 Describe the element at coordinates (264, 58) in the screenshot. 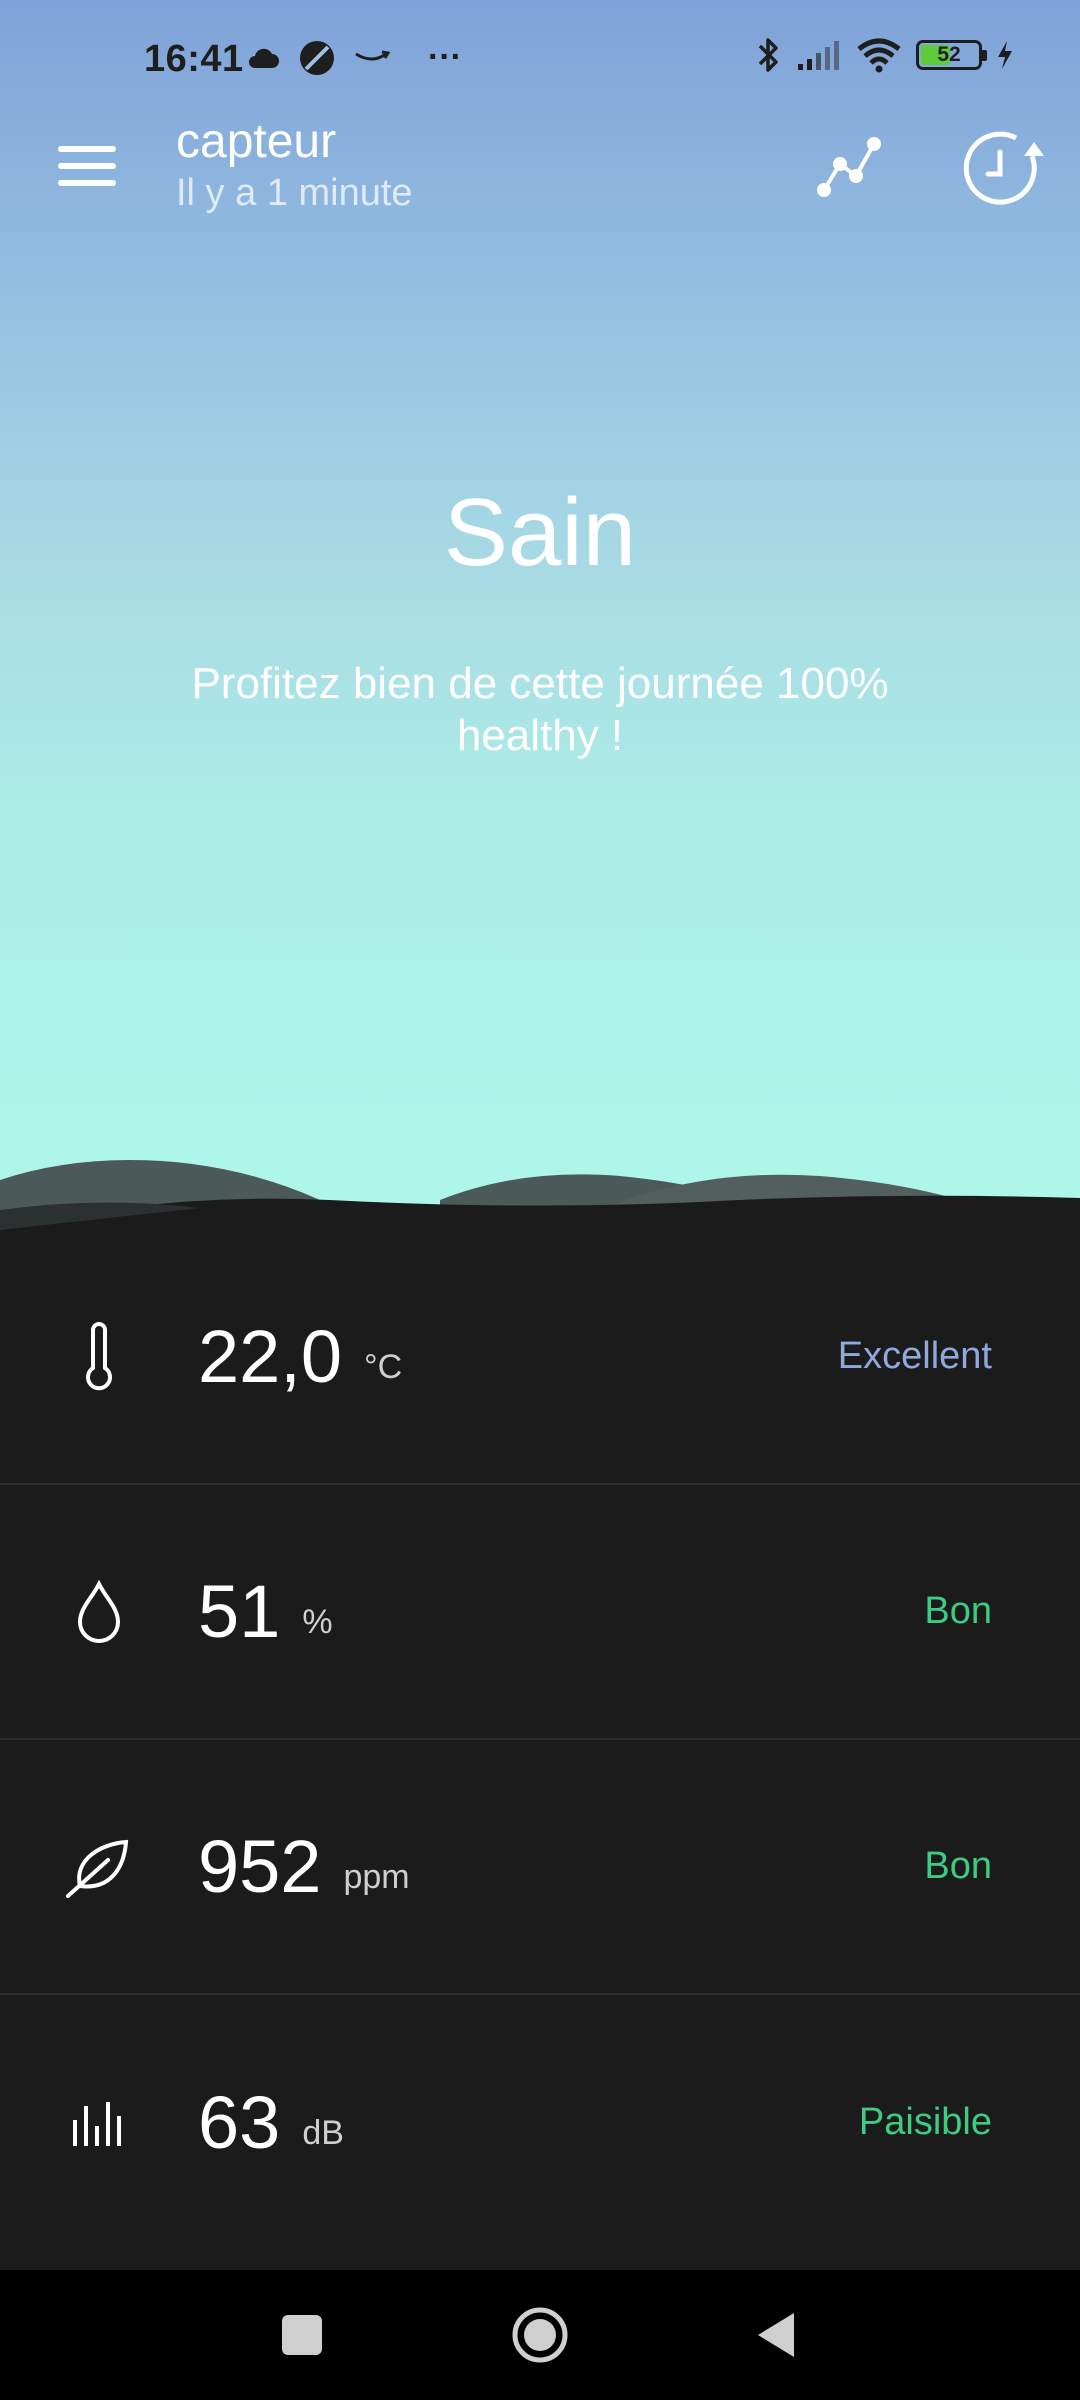

I see `cloud-icon` at that location.